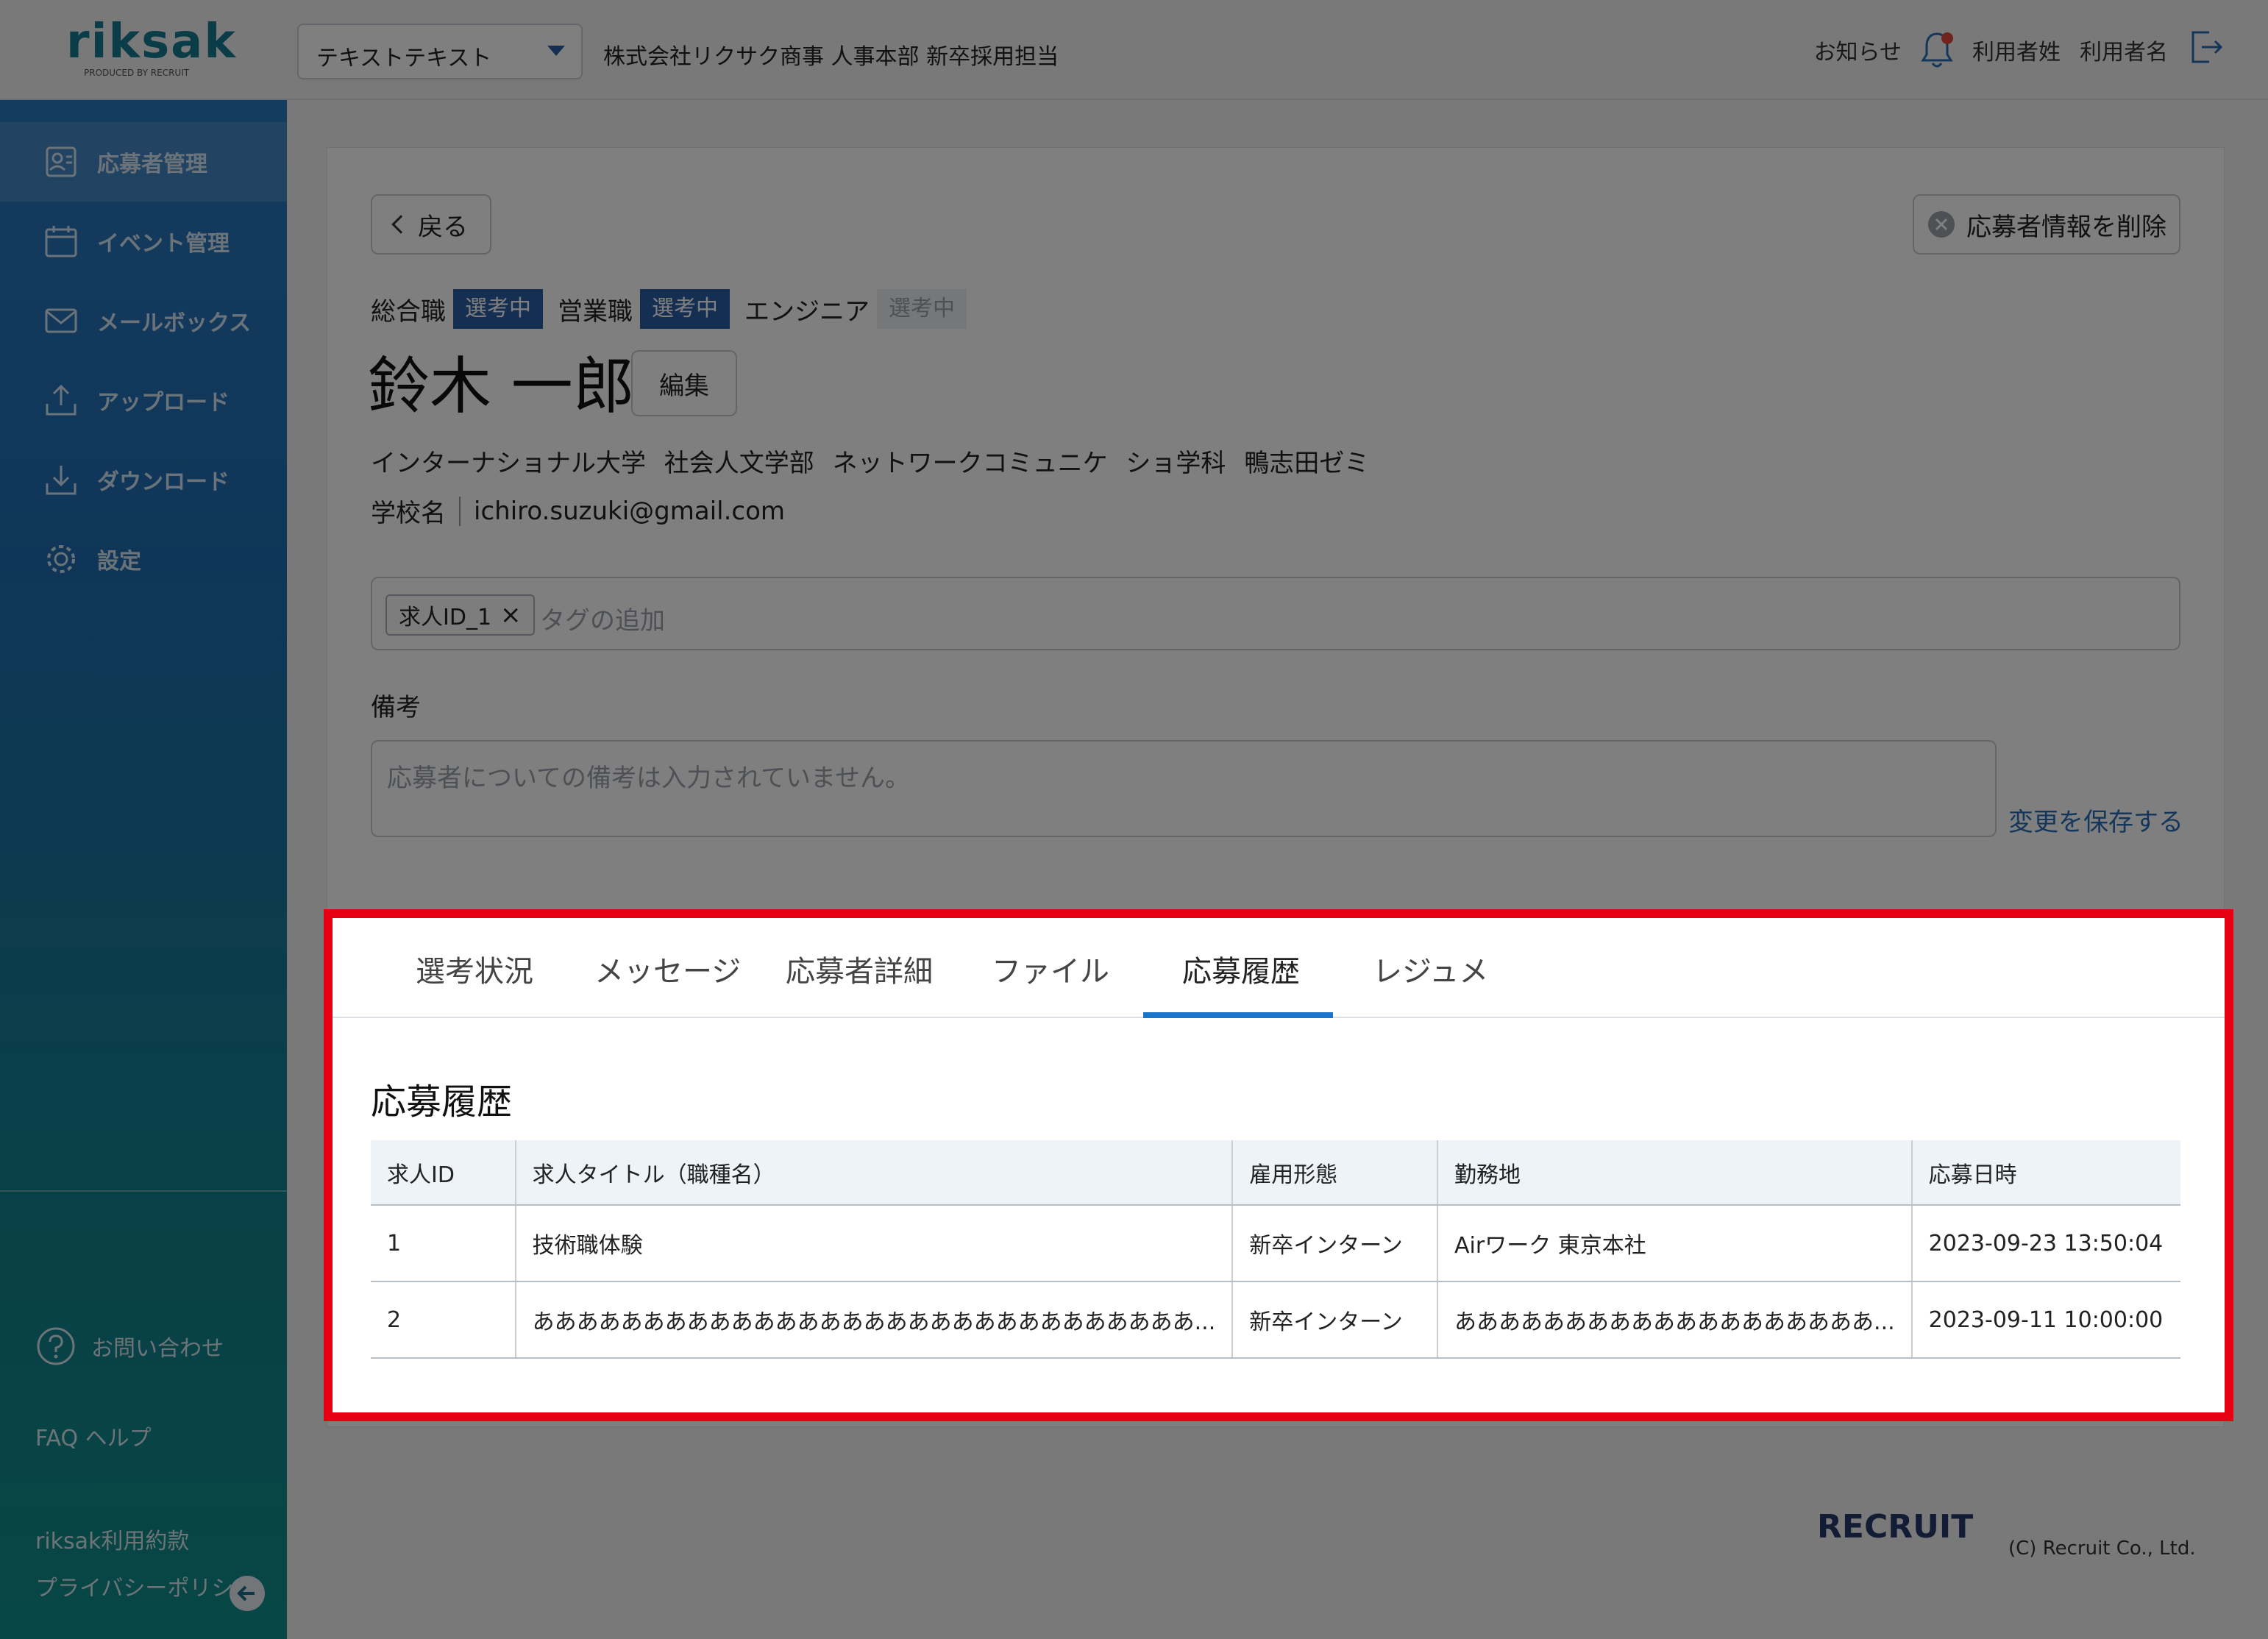 The image size is (2268, 1639). What do you see at coordinates (56, 1346) in the screenshot?
I see `question-icon` at bounding box center [56, 1346].